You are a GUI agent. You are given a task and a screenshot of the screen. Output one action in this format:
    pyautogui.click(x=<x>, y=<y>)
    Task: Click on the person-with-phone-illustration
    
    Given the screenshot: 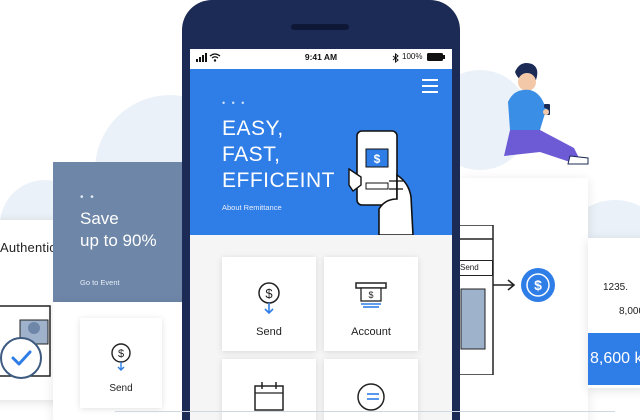 What is the action you would take?
    pyautogui.click(x=546, y=114)
    